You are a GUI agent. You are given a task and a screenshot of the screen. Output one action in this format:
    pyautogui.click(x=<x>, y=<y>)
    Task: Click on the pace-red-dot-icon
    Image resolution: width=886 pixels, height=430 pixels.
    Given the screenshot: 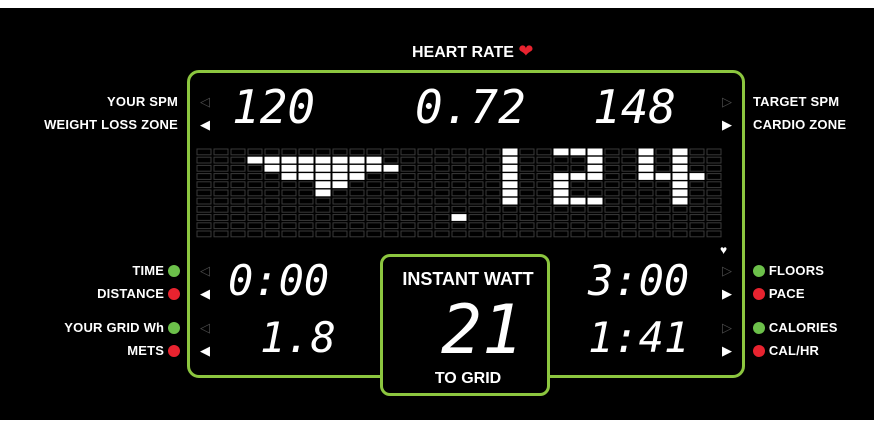 What is the action you would take?
    pyautogui.click(x=759, y=294)
    